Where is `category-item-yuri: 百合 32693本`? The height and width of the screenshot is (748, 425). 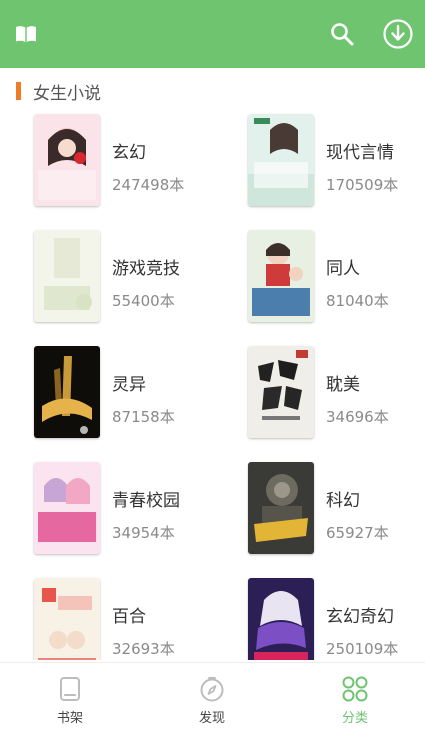 category-item-yuri: 百合 32693本 is located at coordinates (140, 619).